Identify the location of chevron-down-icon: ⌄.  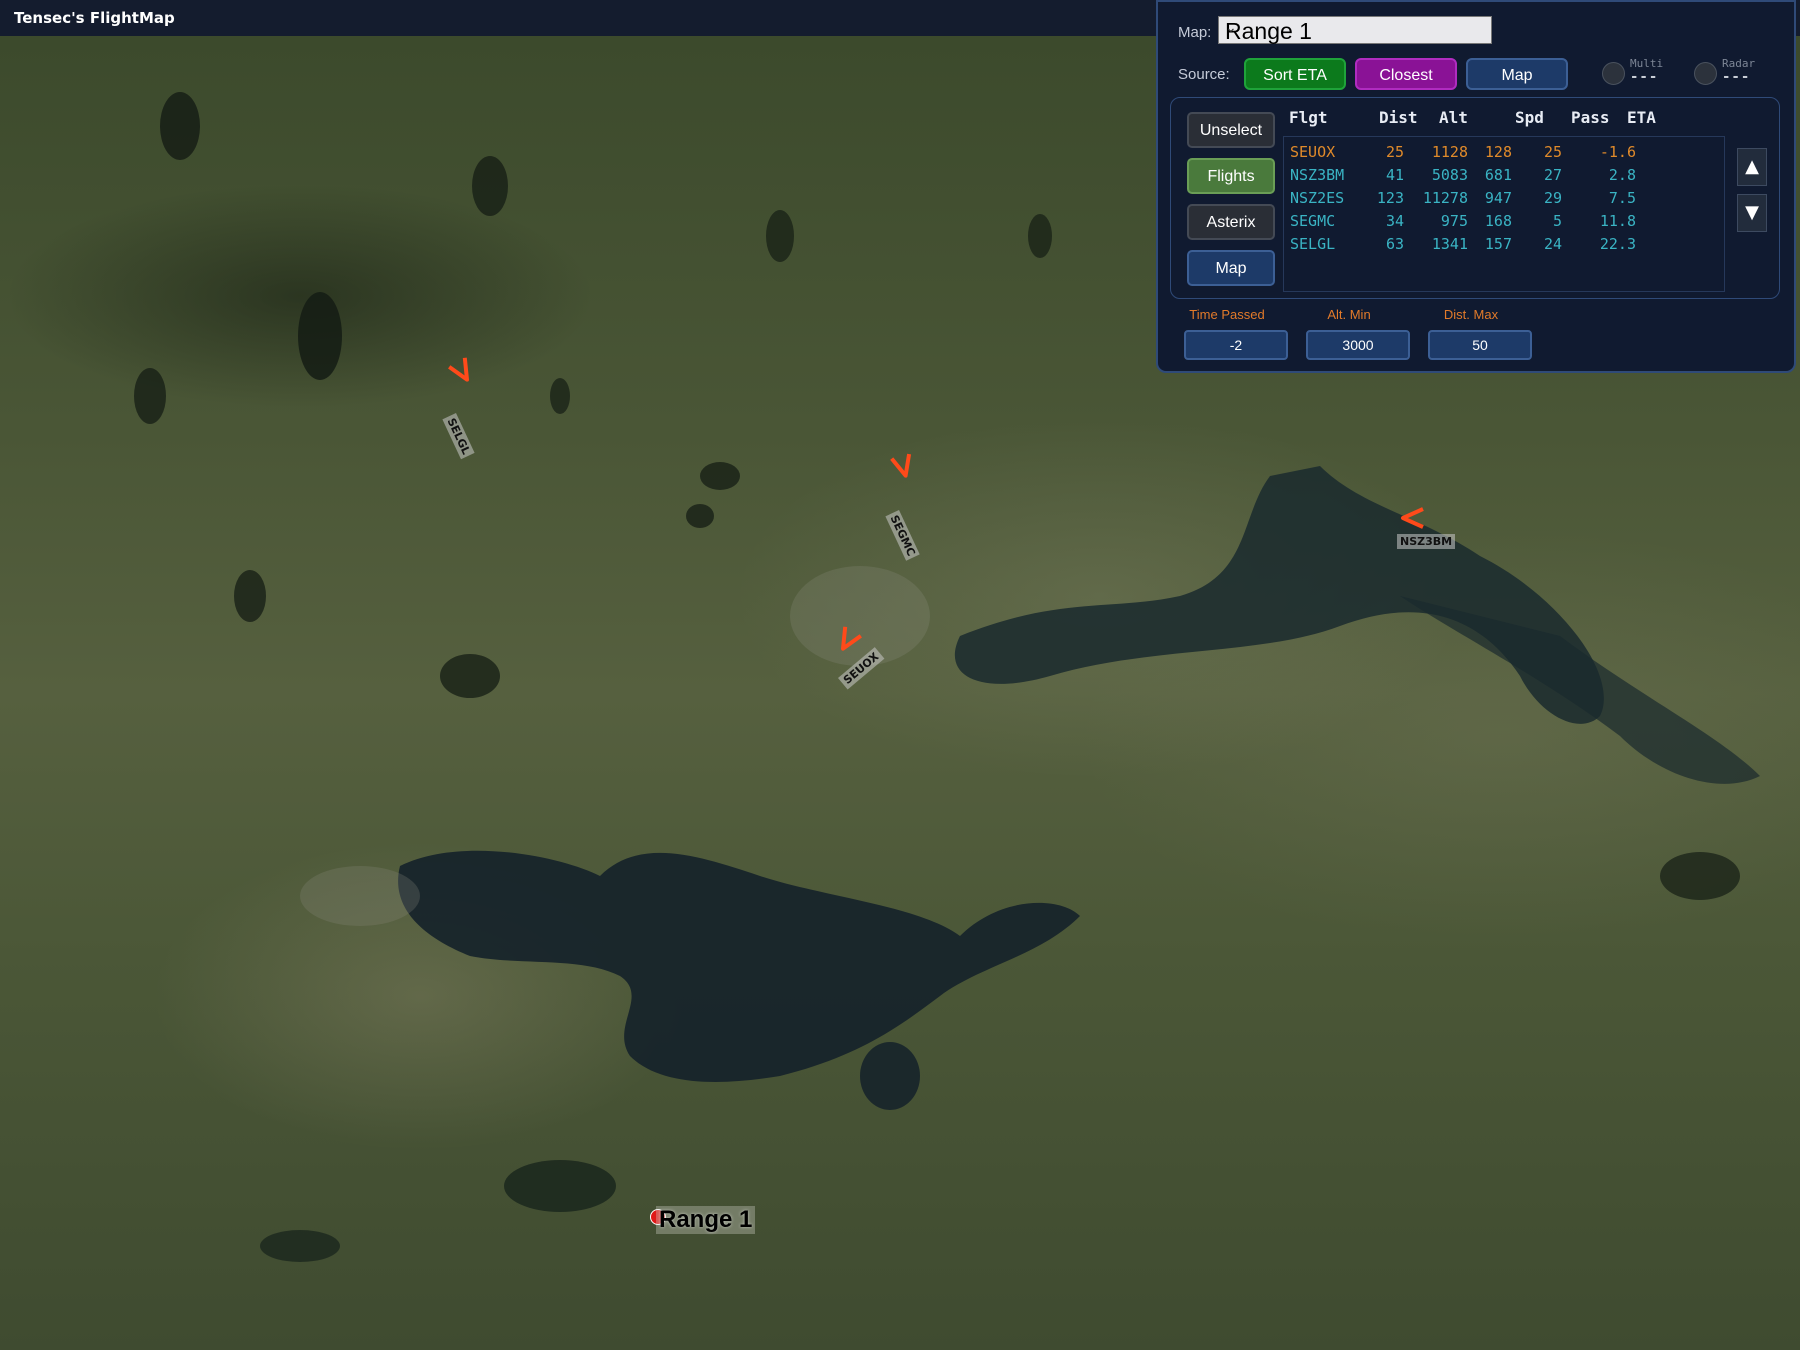
(1231, 27).